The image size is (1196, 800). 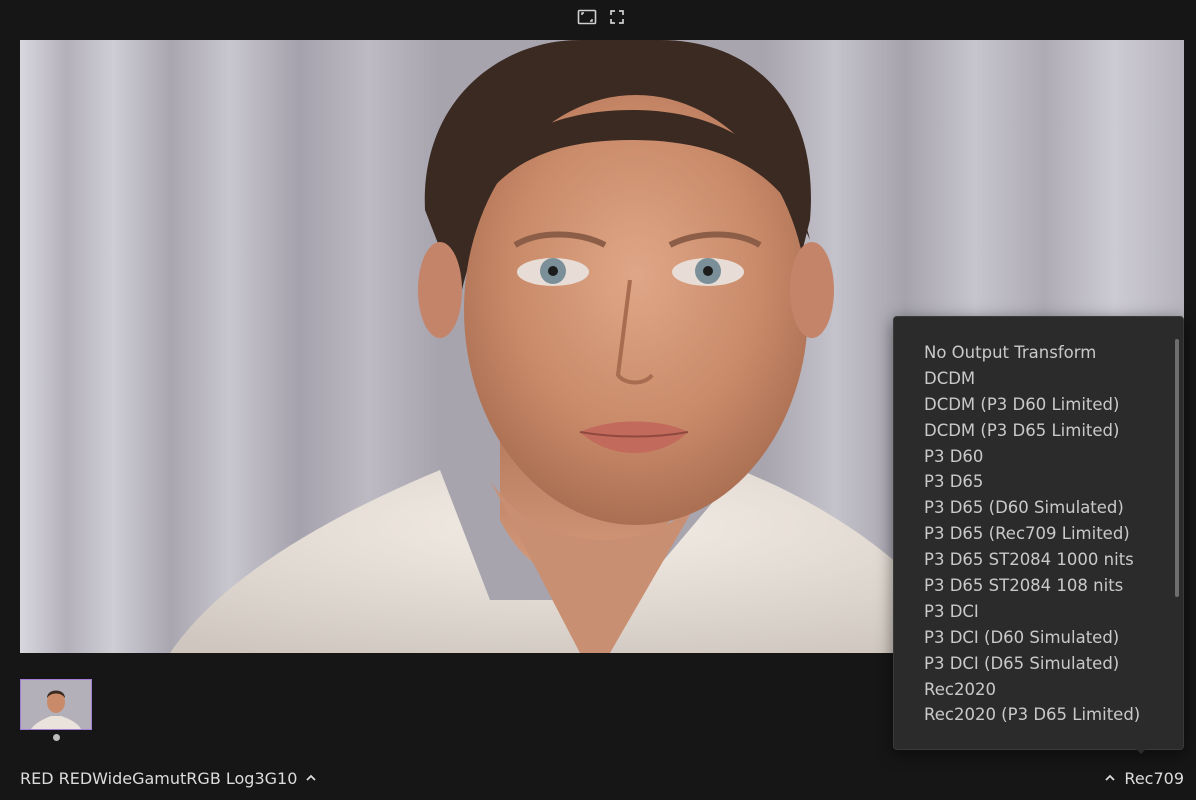 I want to click on fit-to-window-icon, so click(x=587, y=17).